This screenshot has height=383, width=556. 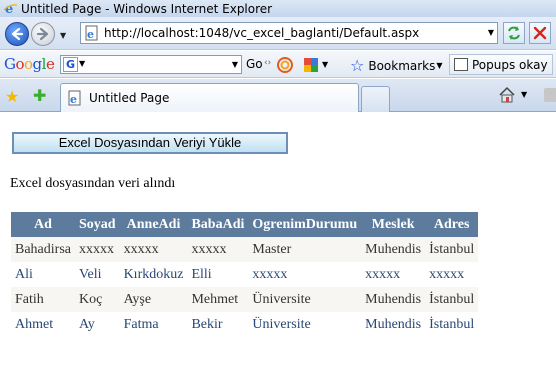 I want to click on refresh-button, so click(x=514, y=33).